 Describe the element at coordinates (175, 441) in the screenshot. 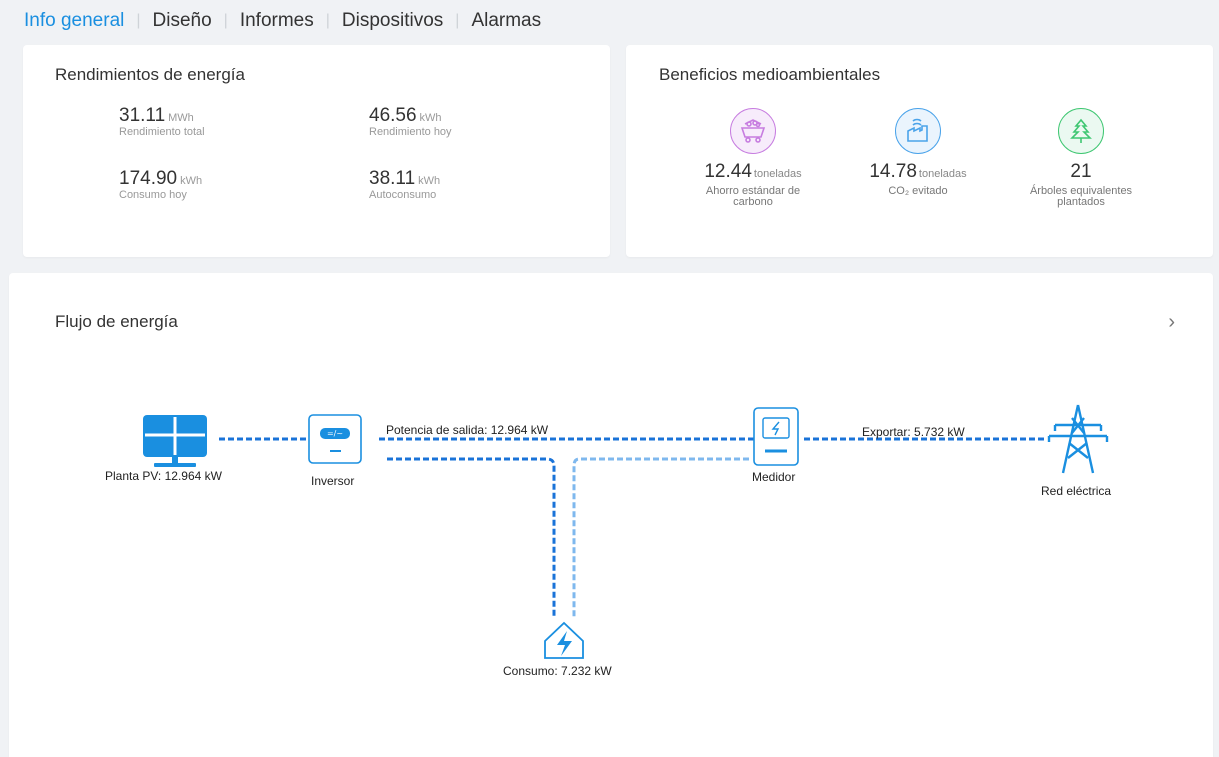

I see `solar-panel-icon` at that location.